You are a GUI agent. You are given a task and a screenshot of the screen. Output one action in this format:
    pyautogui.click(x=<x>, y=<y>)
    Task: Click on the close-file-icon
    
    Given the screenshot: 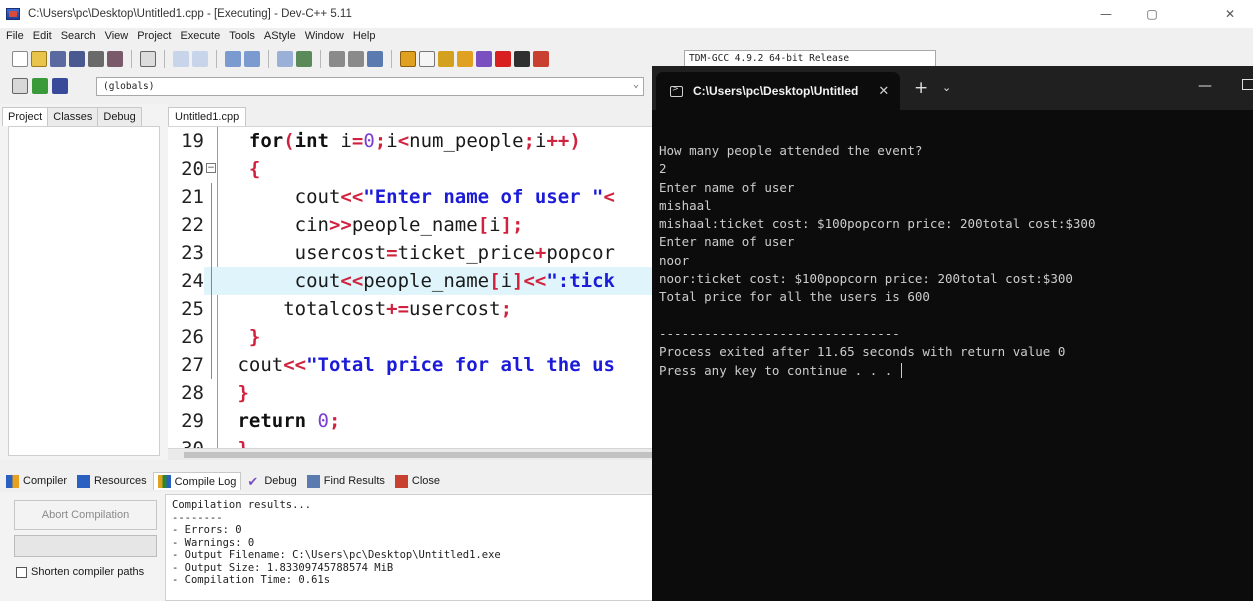 What is the action you would take?
    pyautogui.click(x=96, y=59)
    